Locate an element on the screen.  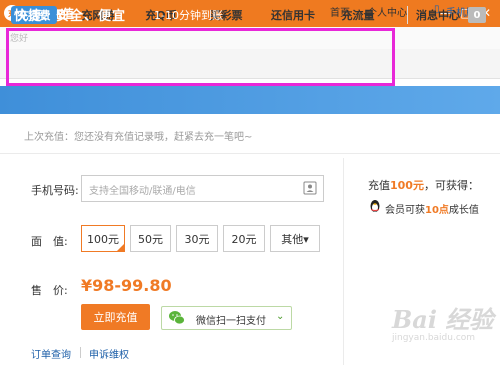
watermark-url: jingyan.baidu.com is located at coordinates (434, 338).